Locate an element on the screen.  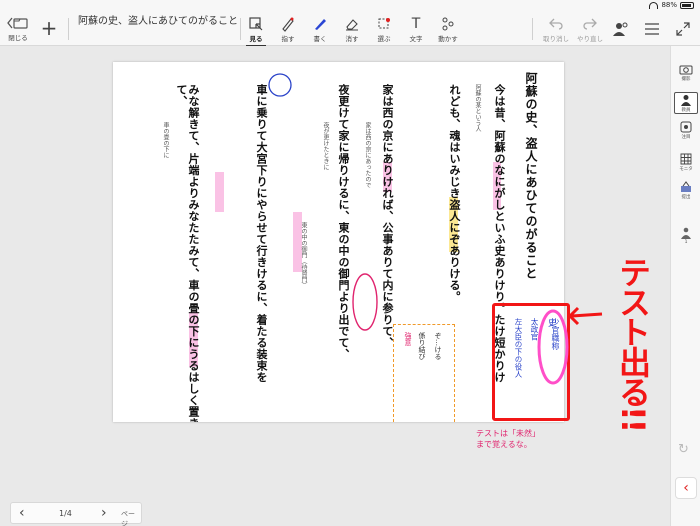
rail-label: 1 is located at coordinates (686, 242).